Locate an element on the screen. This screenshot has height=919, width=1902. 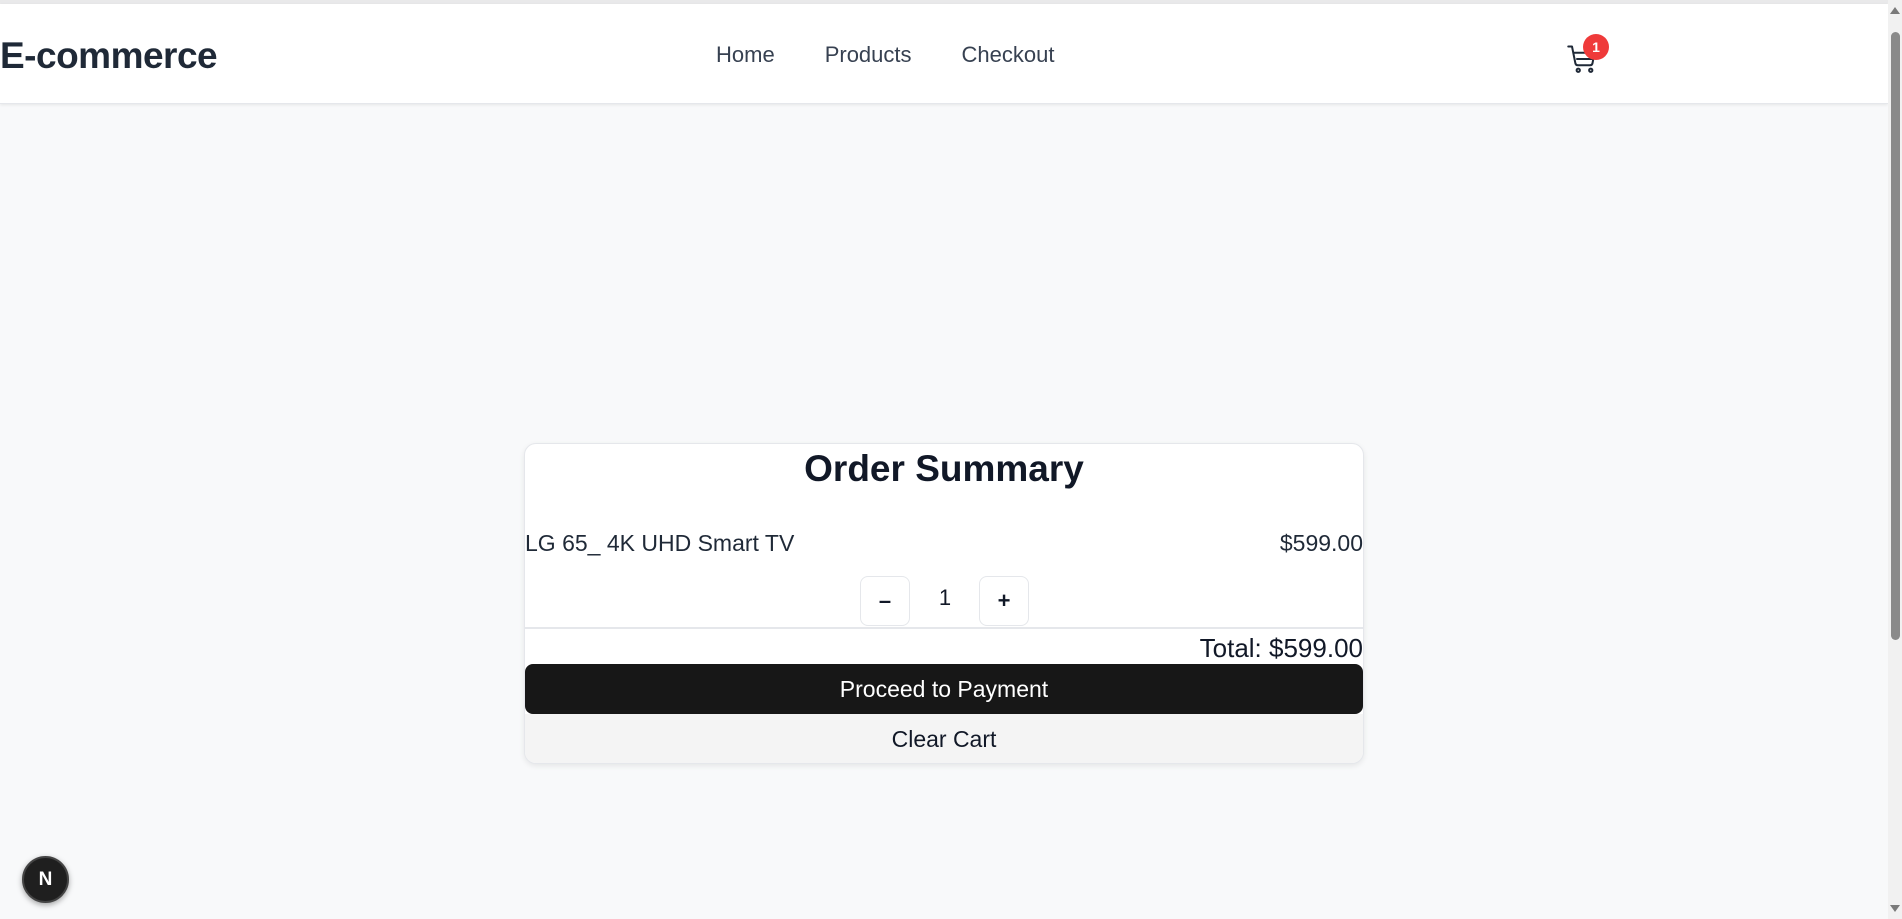
increase-quantity-button: + is located at coordinates (1004, 601).